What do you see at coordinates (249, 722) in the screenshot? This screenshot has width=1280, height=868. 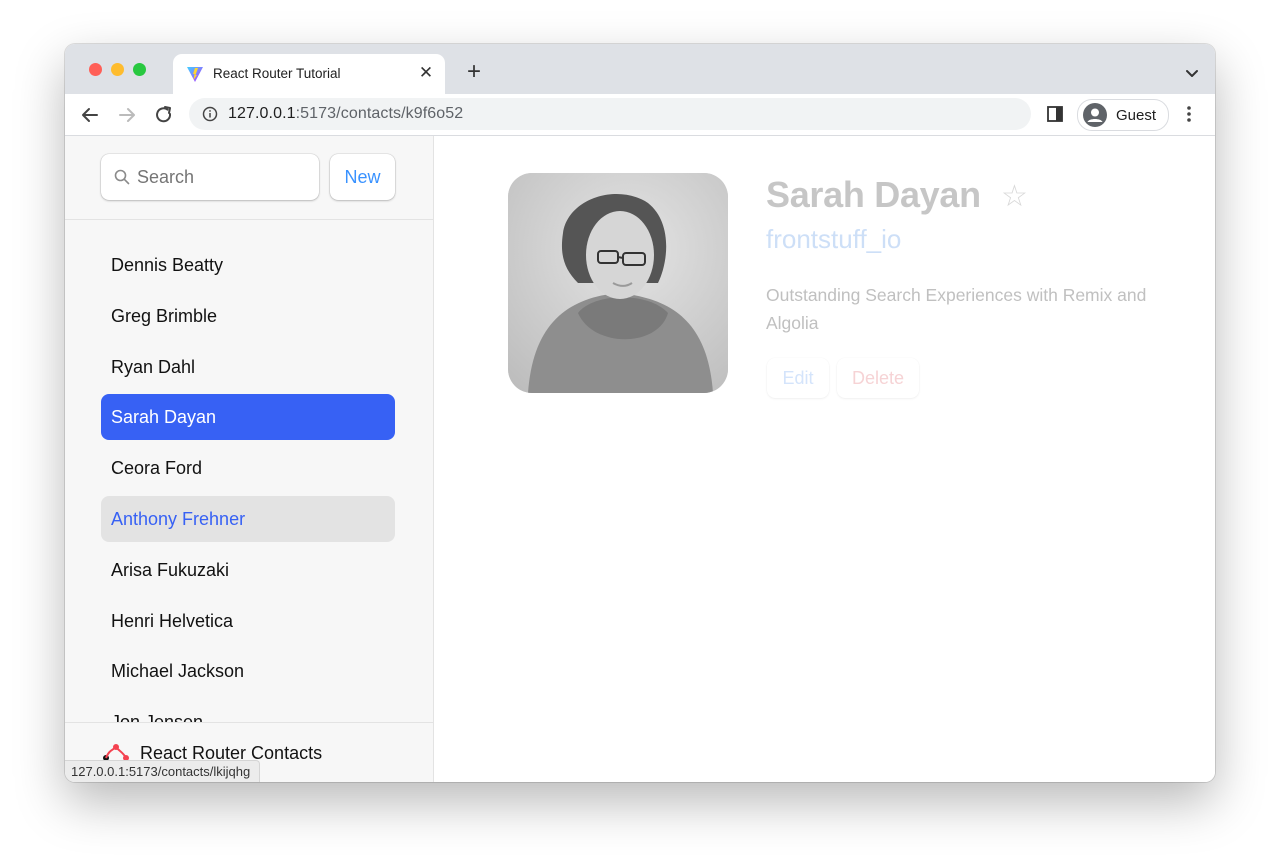 I see `sidebar-footer-divider` at bounding box center [249, 722].